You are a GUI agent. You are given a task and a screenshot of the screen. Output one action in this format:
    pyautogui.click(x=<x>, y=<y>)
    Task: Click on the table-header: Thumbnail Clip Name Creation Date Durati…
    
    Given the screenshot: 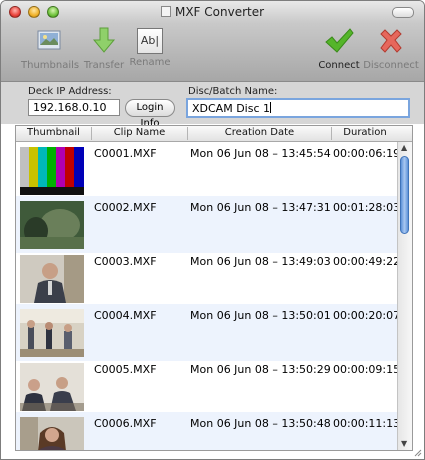 What is the action you would take?
    pyautogui.click(x=214, y=134)
    